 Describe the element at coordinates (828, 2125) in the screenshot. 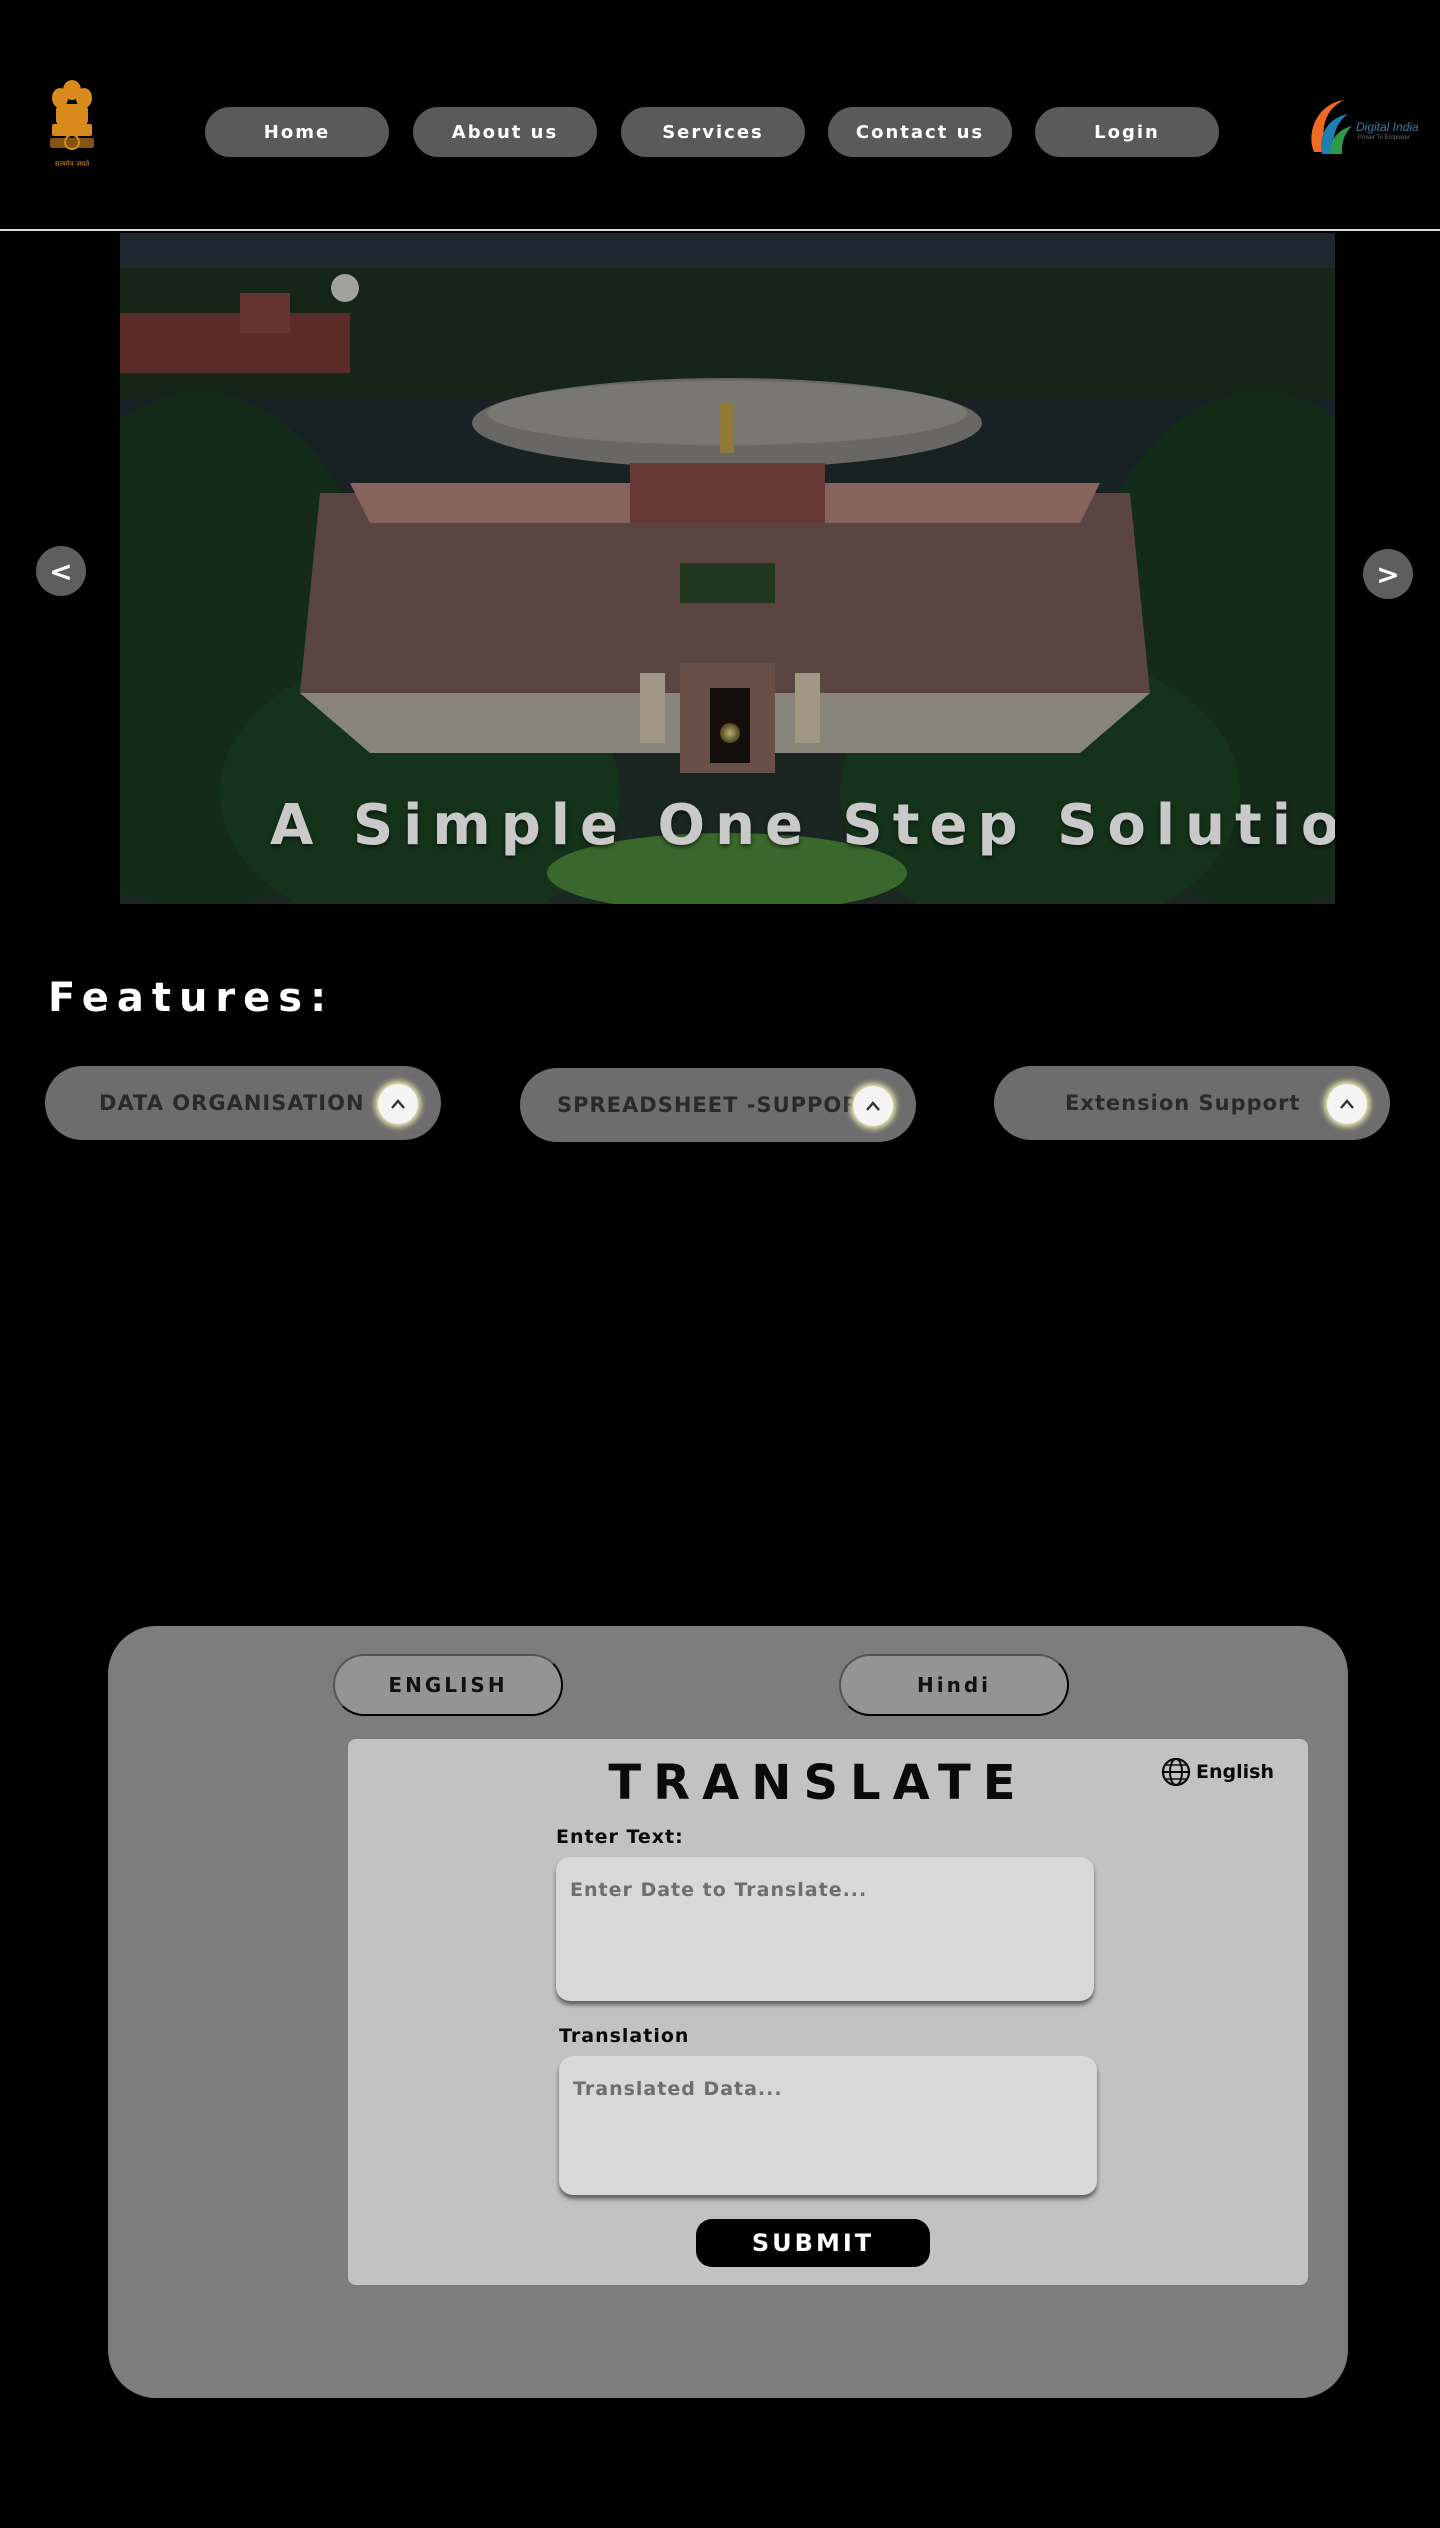

I see `translation-output-field` at that location.